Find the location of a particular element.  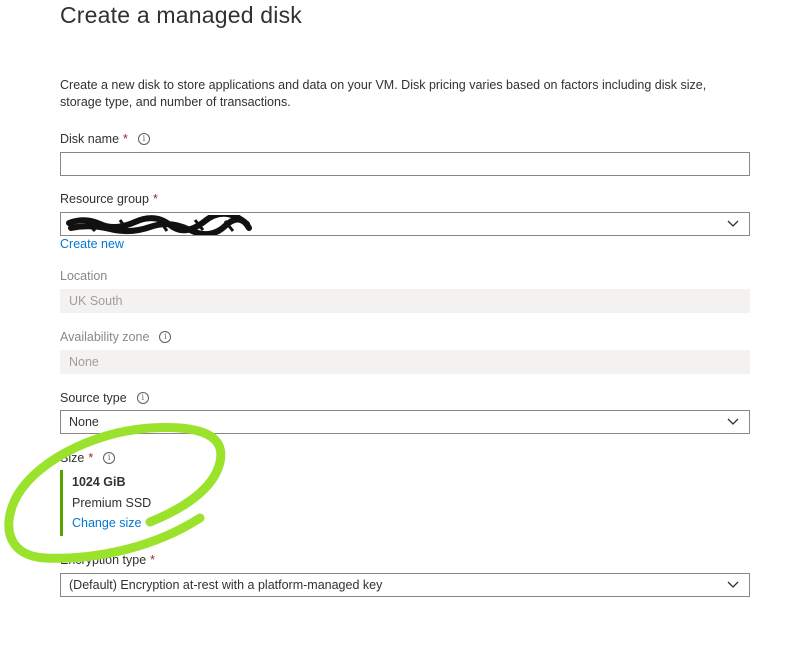

location-label: Location is located at coordinates (83, 276).